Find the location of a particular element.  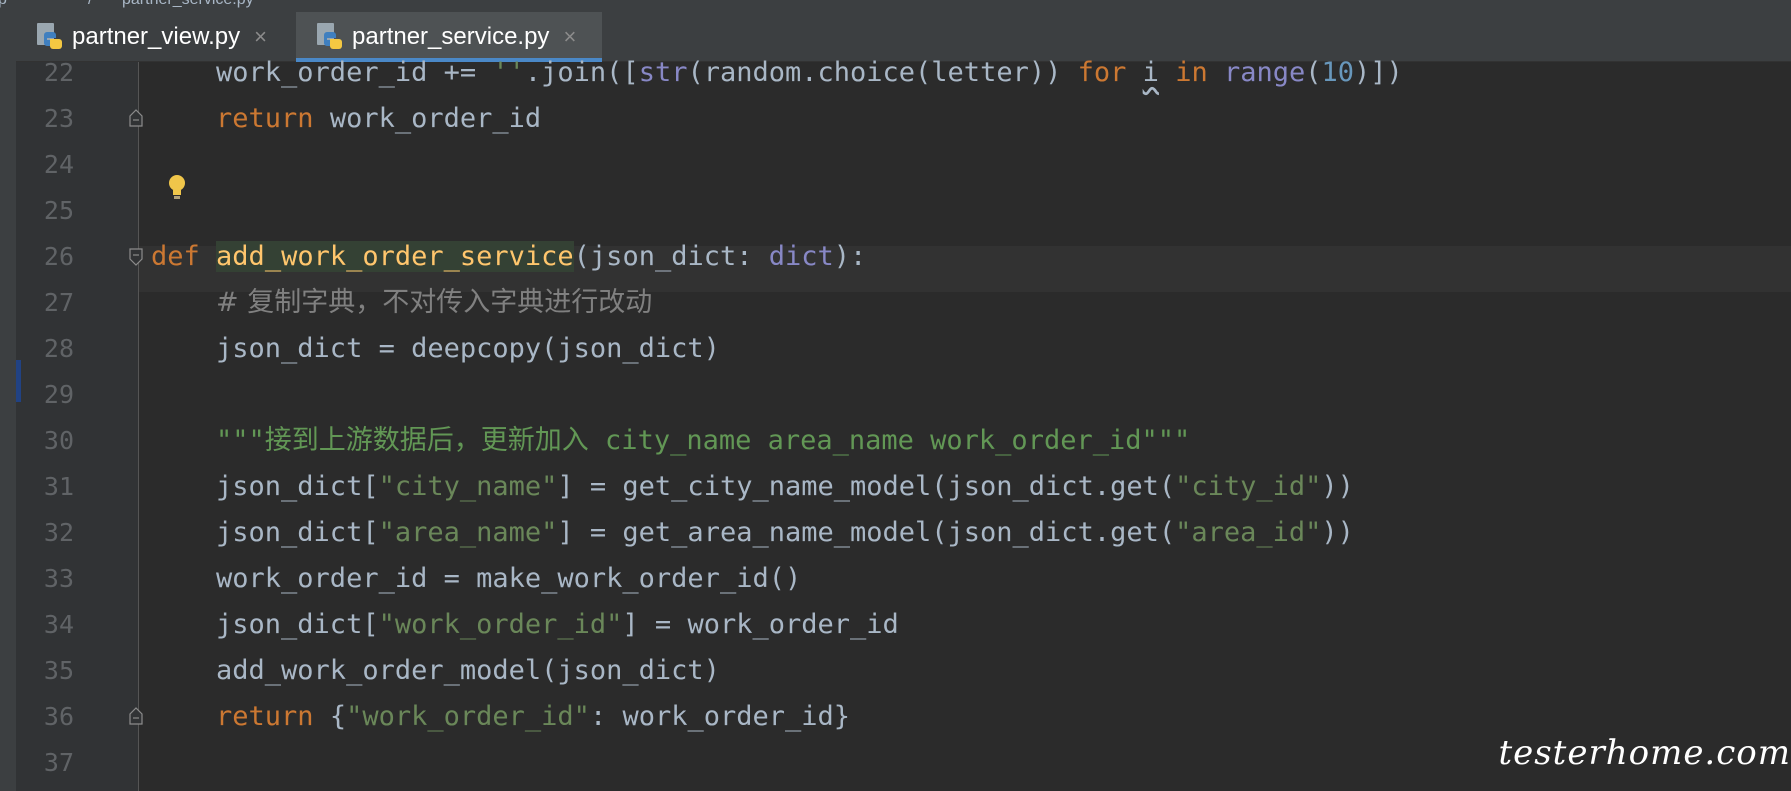

code-line-33: work_order_id = make_work_order_id() is located at coordinates (476, 578).